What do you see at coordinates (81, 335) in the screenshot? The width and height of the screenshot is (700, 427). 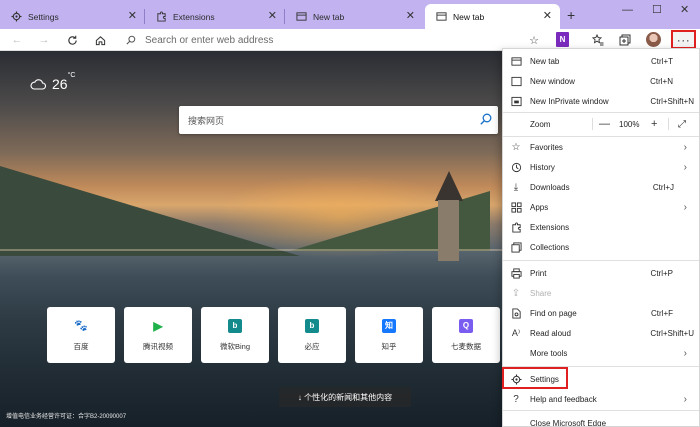 I see `quick-link-tile: 🐾 百度` at bounding box center [81, 335].